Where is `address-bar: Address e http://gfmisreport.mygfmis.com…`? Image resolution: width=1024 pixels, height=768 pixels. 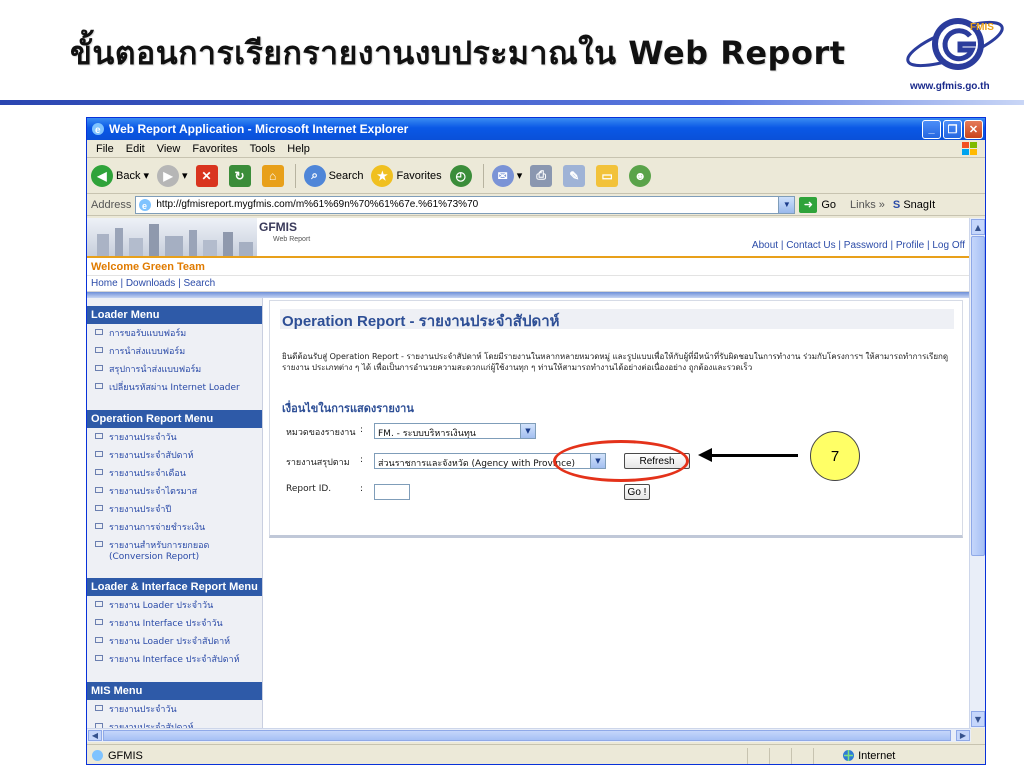 address-bar: Address e http://gfmisreport.mygfmis.com… is located at coordinates (536, 205).